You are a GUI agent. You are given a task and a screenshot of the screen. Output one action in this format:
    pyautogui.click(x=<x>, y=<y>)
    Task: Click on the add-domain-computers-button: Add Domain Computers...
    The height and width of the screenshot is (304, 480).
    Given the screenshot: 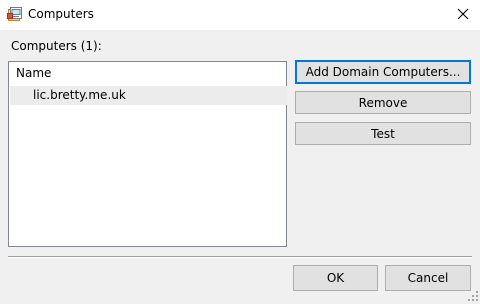 What is the action you would take?
    pyautogui.click(x=383, y=72)
    